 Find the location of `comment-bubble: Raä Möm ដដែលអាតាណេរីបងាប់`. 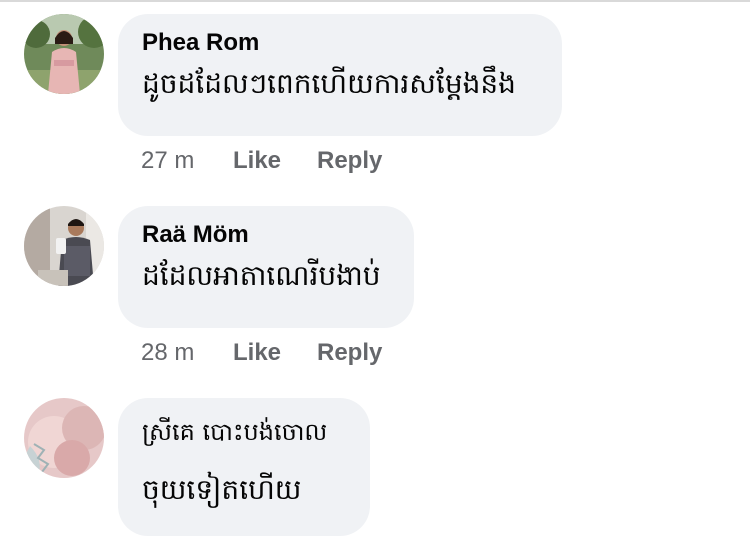

comment-bubble: Raä Möm ដដែលអាតាណេរីបងាប់ is located at coordinates (266, 267).